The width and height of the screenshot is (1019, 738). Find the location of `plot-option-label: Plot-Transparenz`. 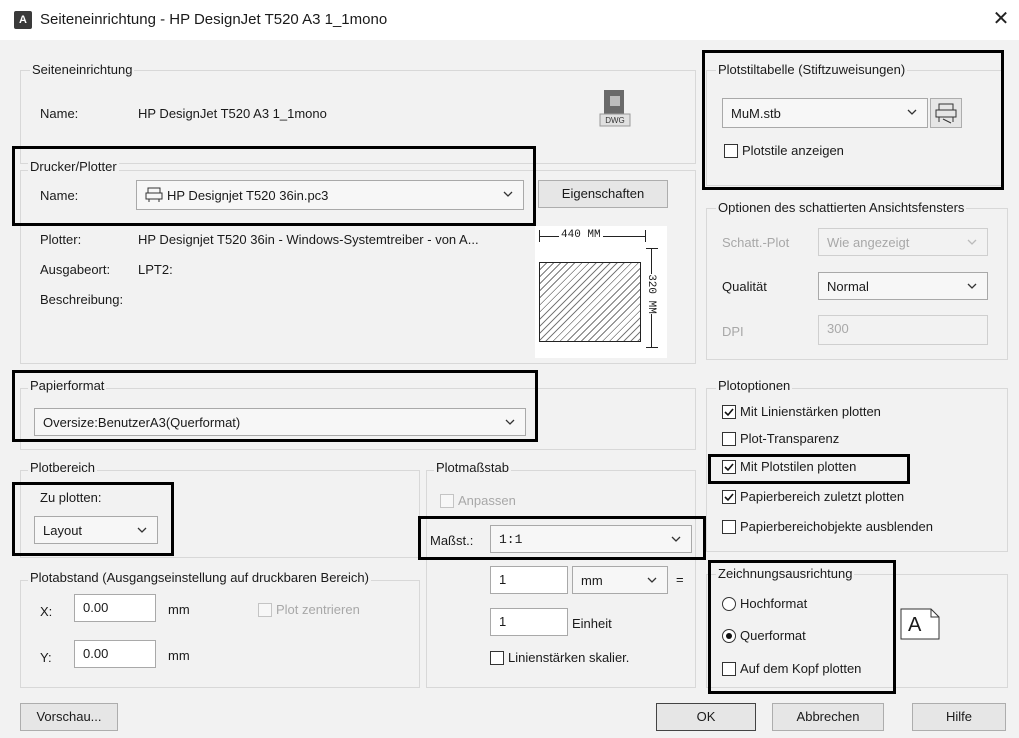

plot-option-label: Plot-Transparenz is located at coordinates (790, 438).